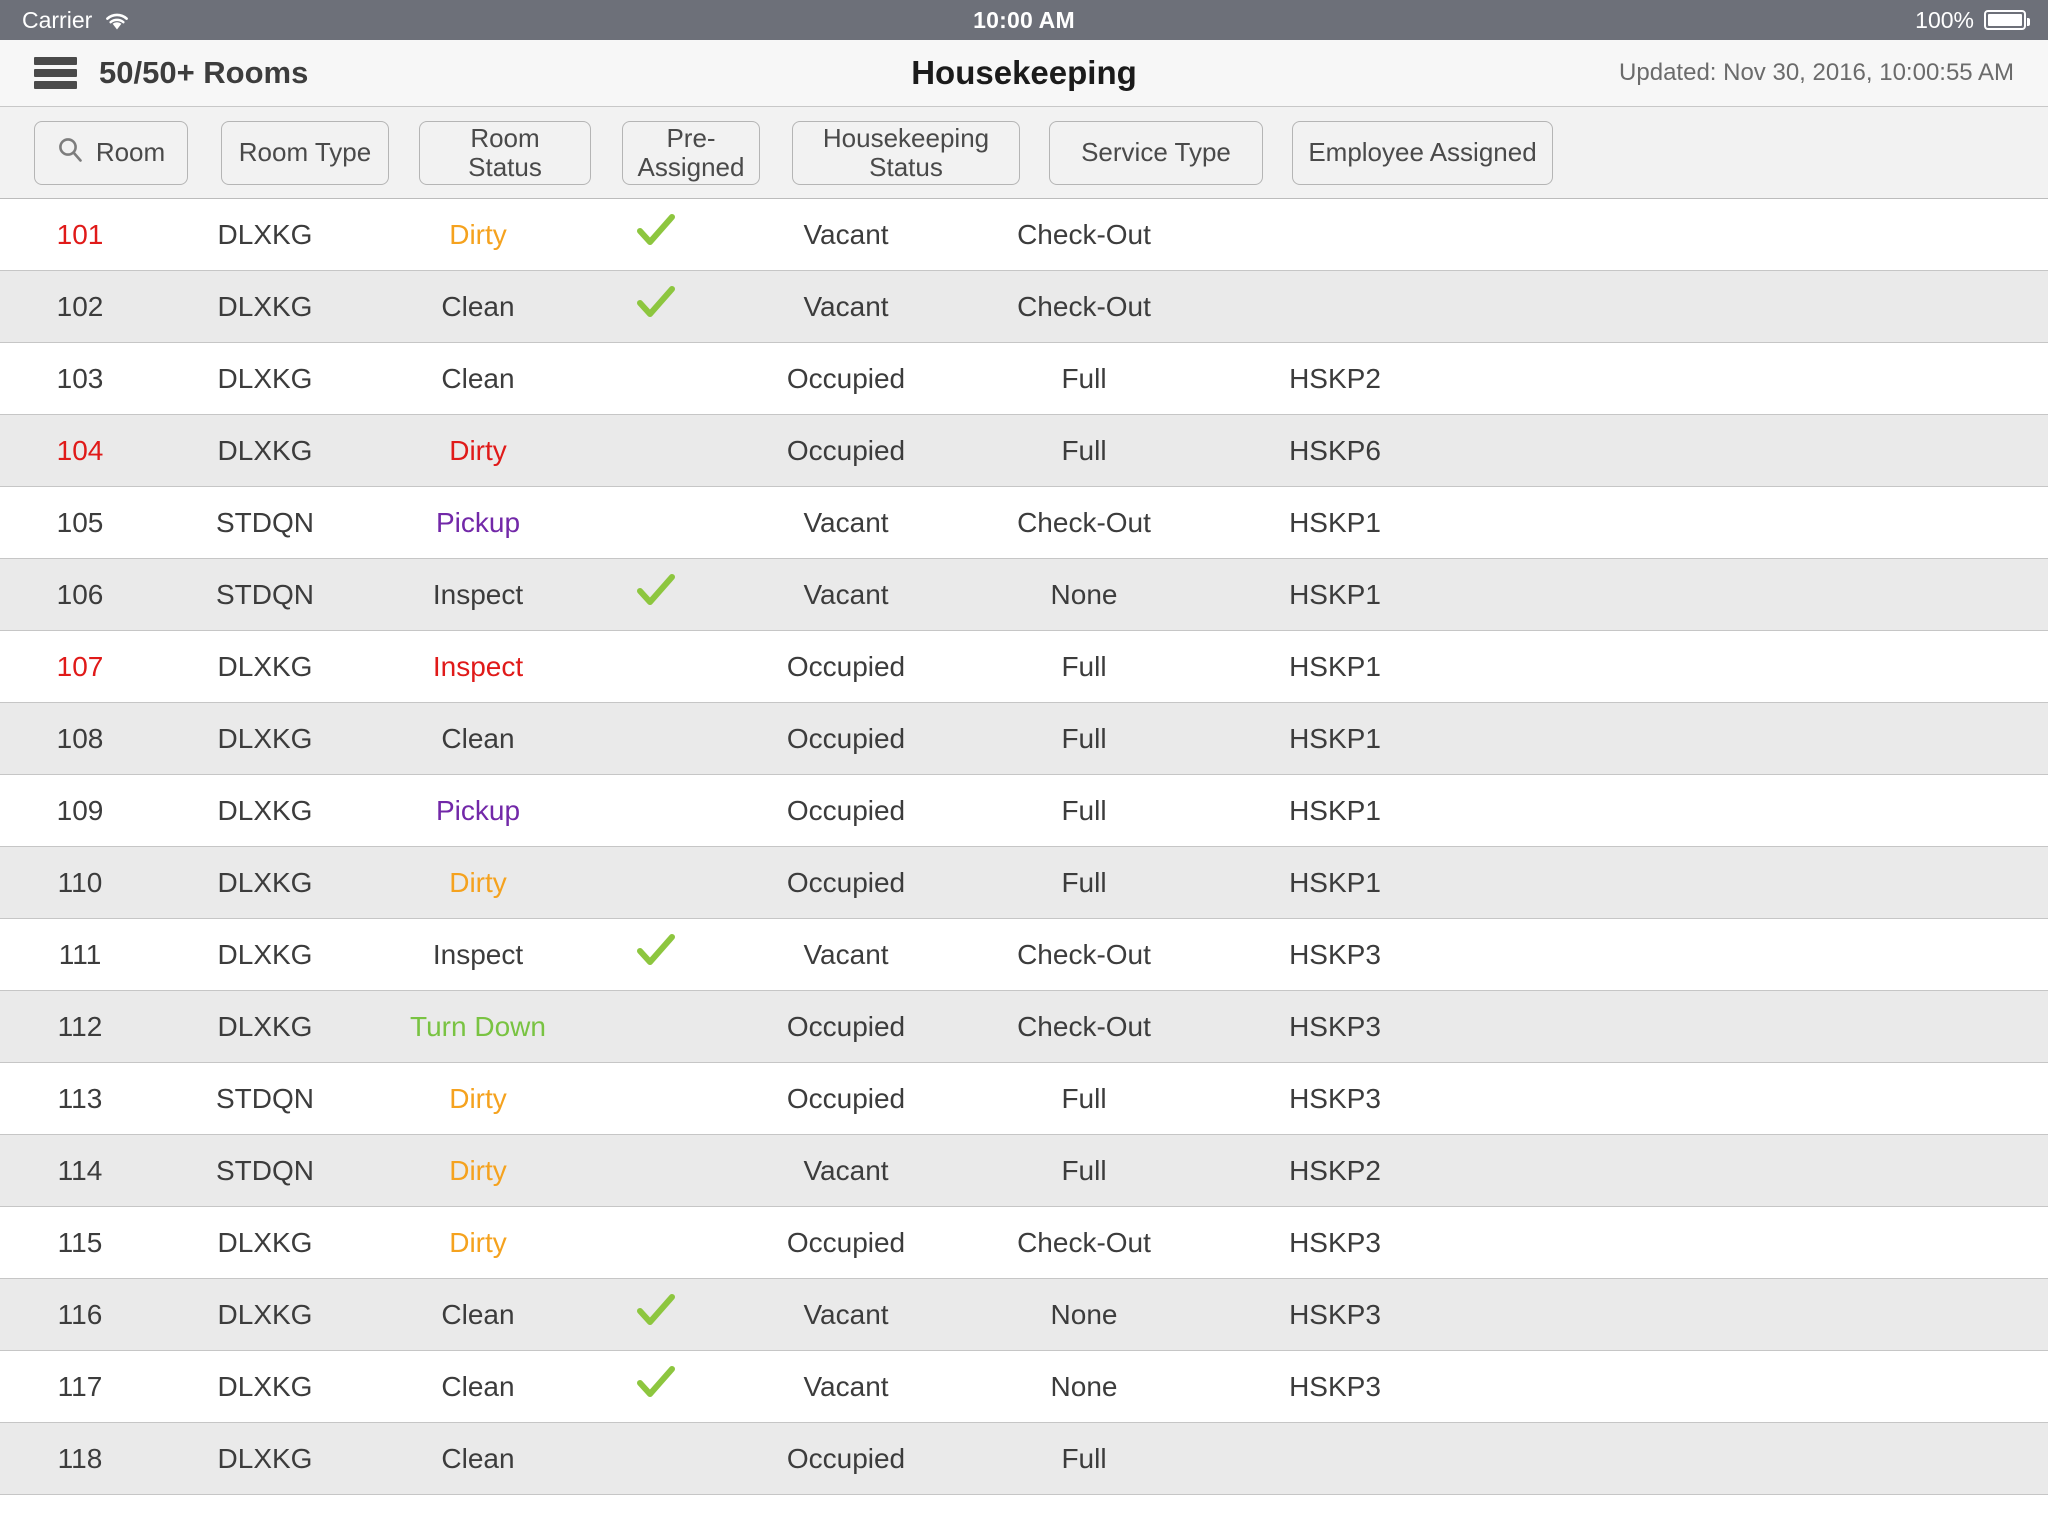  Describe the element at coordinates (80, 234) in the screenshot. I see `cell-room: 101` at that location.